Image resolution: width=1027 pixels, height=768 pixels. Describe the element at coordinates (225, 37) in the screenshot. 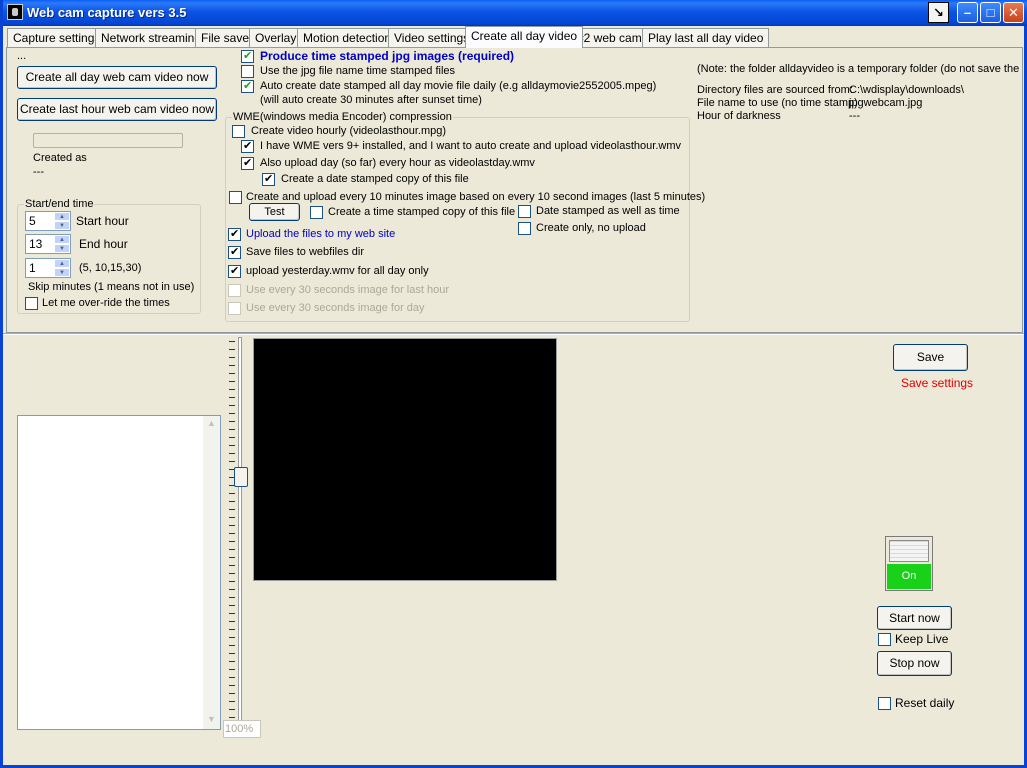

I see `tab-file-save: File save` at that location.